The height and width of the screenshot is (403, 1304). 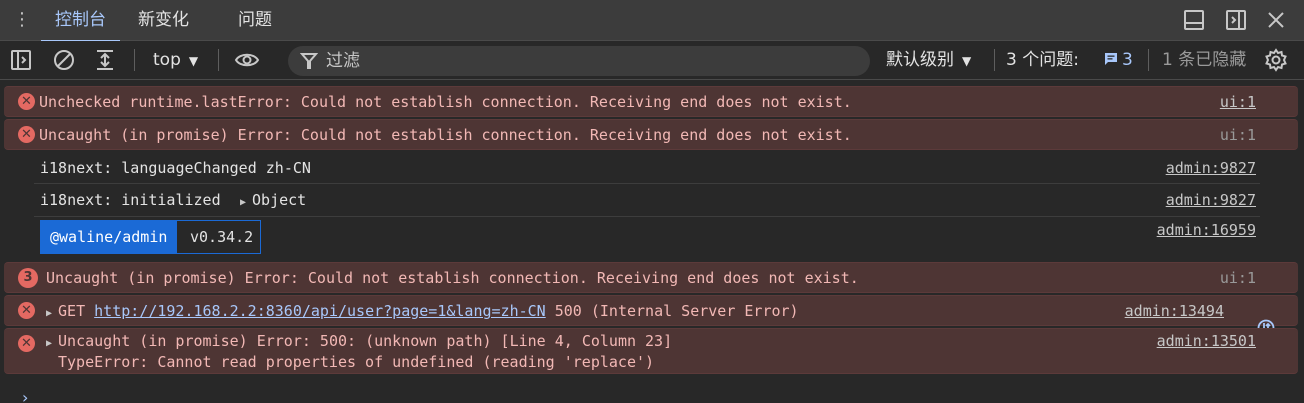 What do you see at coordinates (1236, 20) in the screenshot?
I see `dock-right-icon` at bounding box center [1236, 20].